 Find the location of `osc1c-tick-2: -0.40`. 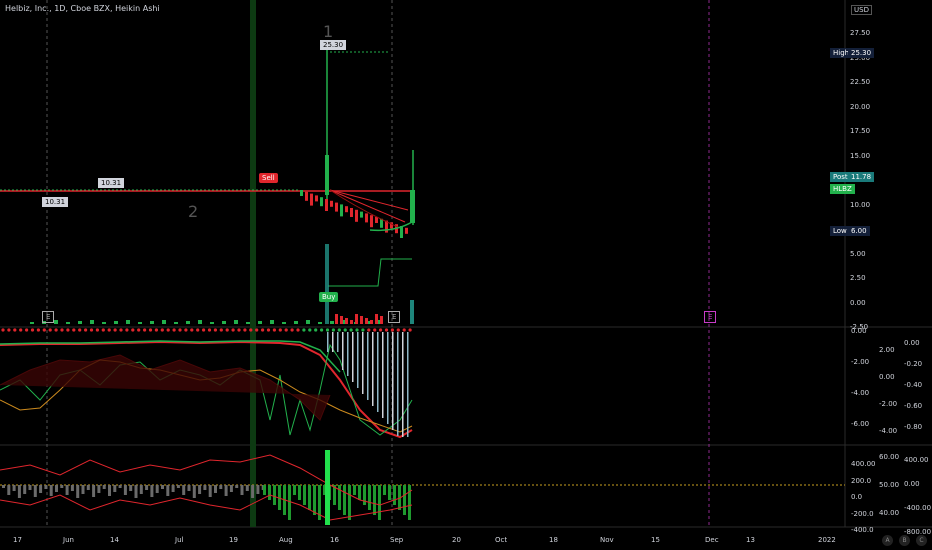

osc1c-tick-2: -0.40 is located at coordinates (913, 385).